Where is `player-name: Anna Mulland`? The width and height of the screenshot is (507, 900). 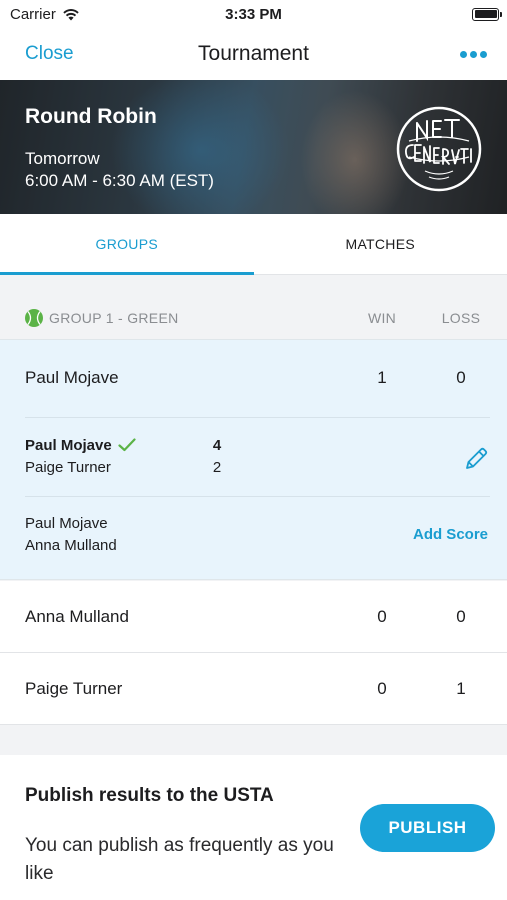 player-name: Anna Mulland is located at coordinates (77, 616).